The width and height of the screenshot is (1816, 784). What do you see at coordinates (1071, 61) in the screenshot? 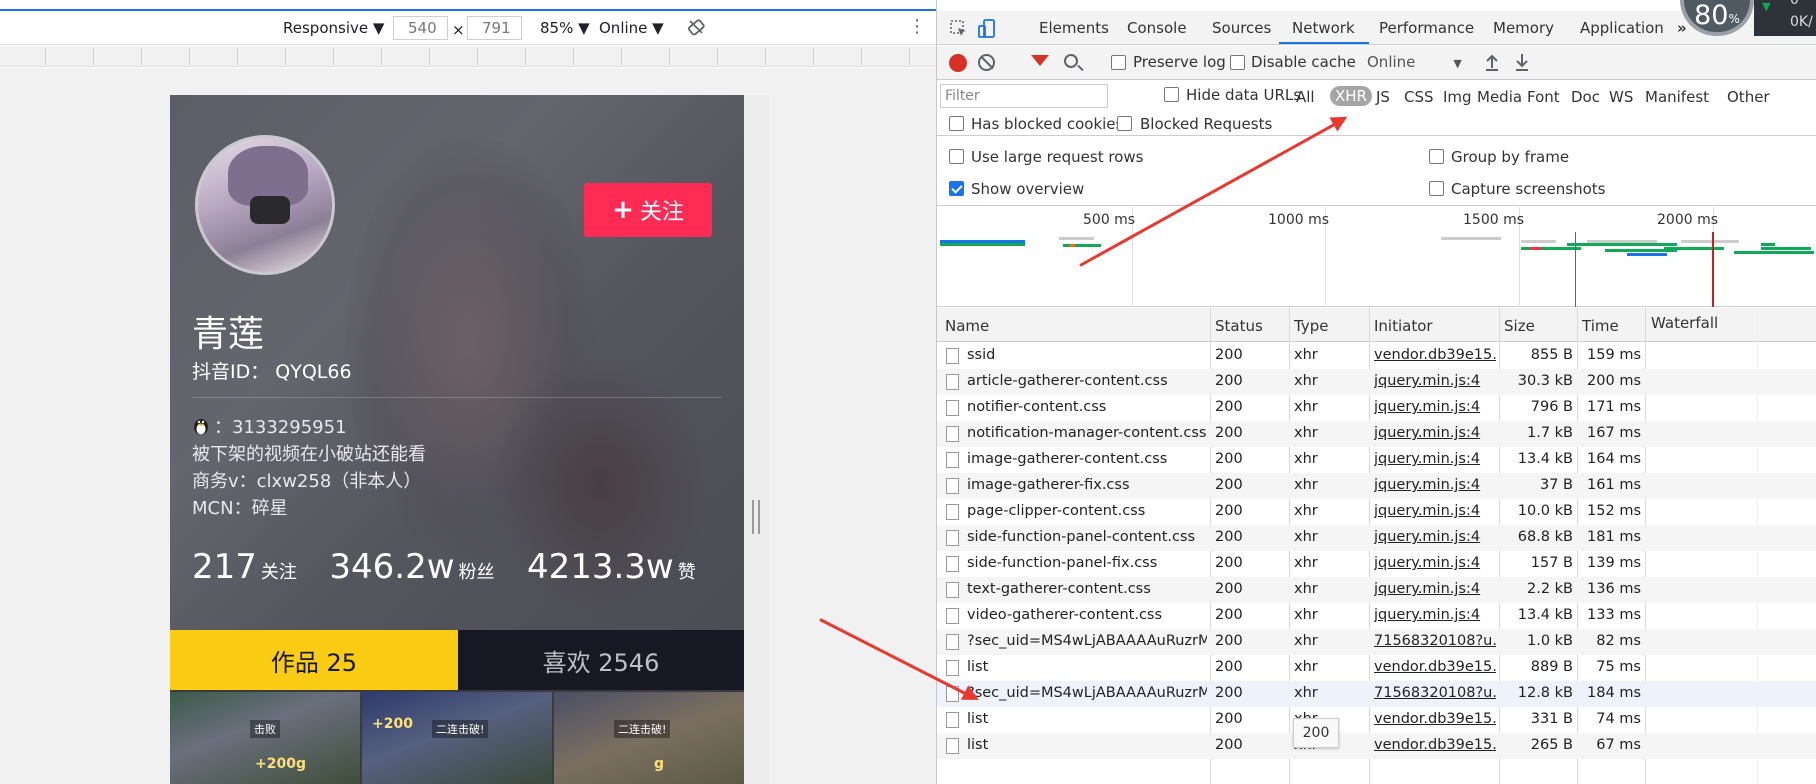
I see `search-icon` at bounding box center [1071, 61].